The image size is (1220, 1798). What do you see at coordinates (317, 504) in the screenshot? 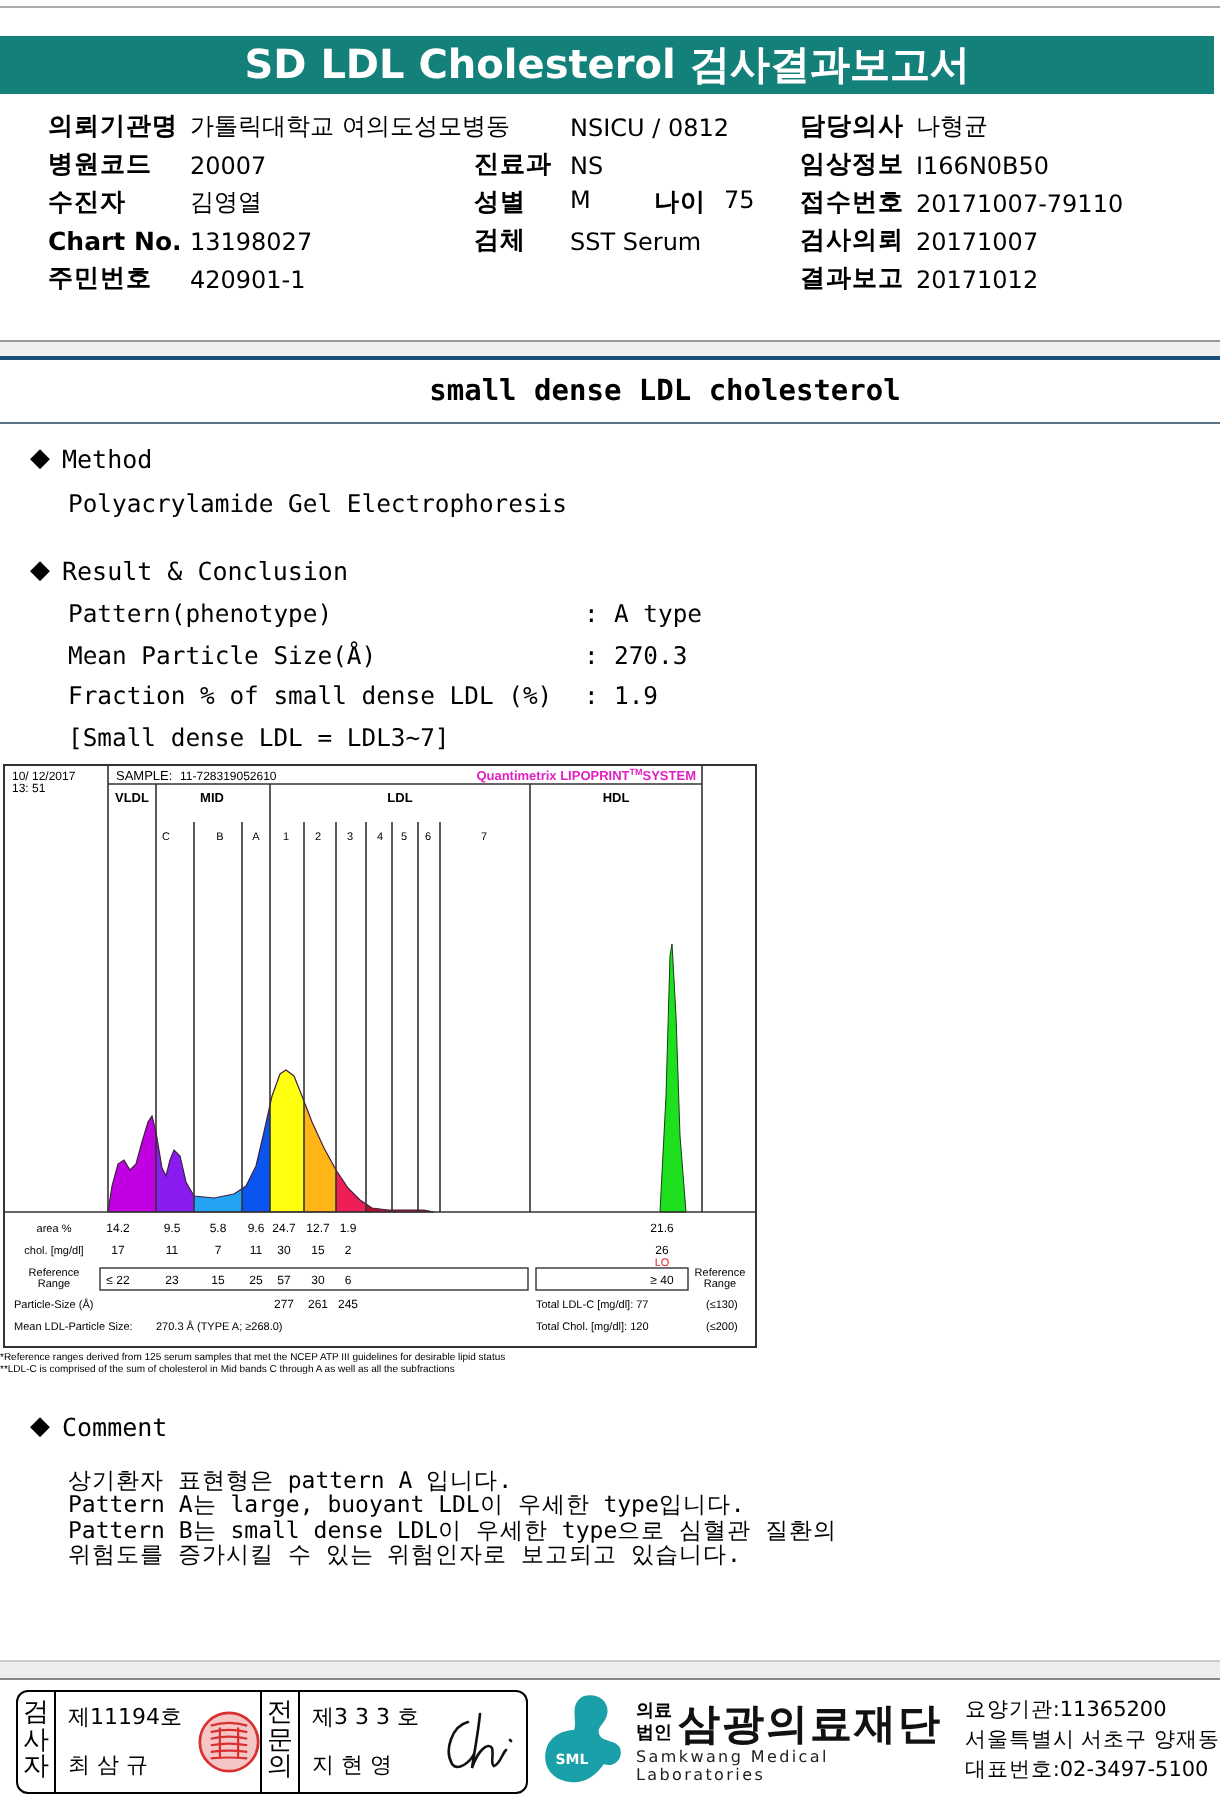
I see `method-text: Polyacrylamide Gel Electrophoresis` at bounding box center [317, 504].